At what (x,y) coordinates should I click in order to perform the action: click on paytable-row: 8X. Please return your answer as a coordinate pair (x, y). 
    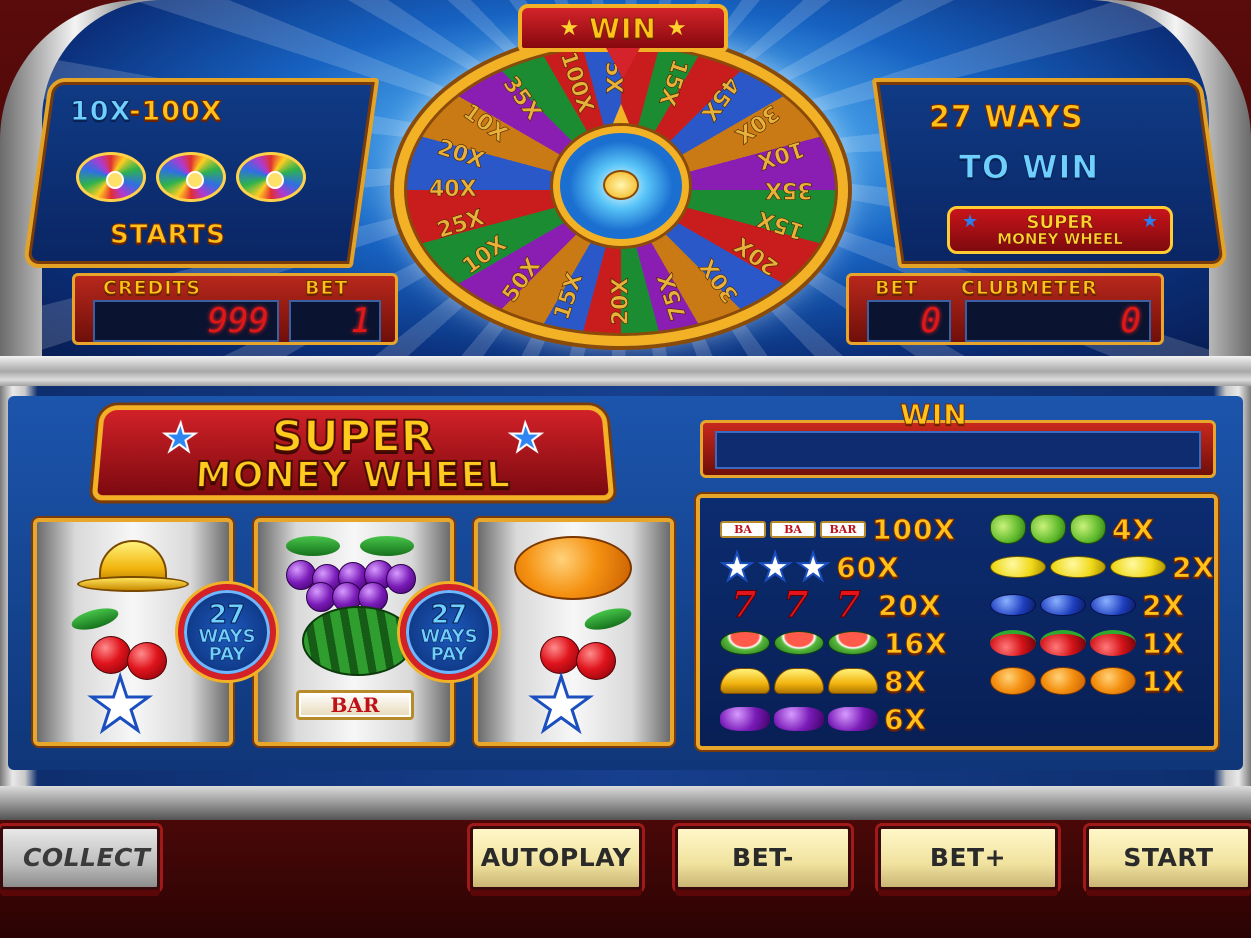
    Looking at the image, I should click on (823, 681).